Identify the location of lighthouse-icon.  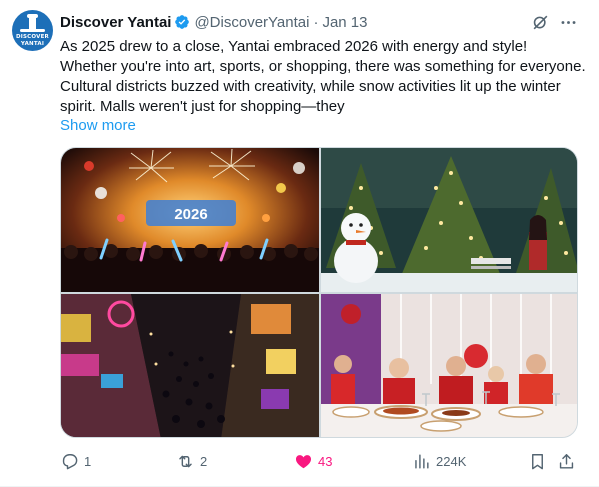
(32, 22).